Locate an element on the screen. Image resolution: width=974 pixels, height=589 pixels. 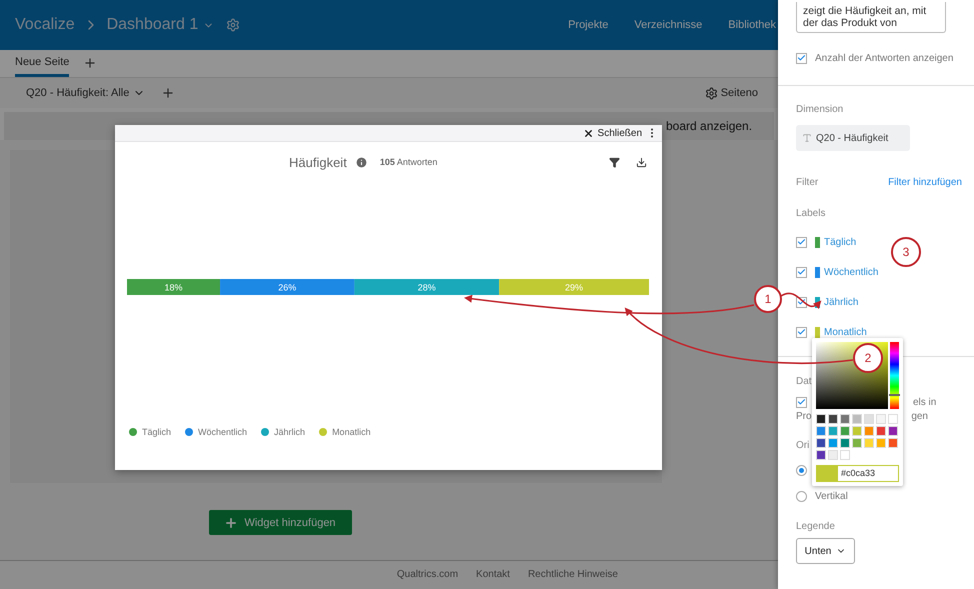
description-field: zeigt die Häufigkeit an, mit der das Produkt von is located at coordinates (871, 17).